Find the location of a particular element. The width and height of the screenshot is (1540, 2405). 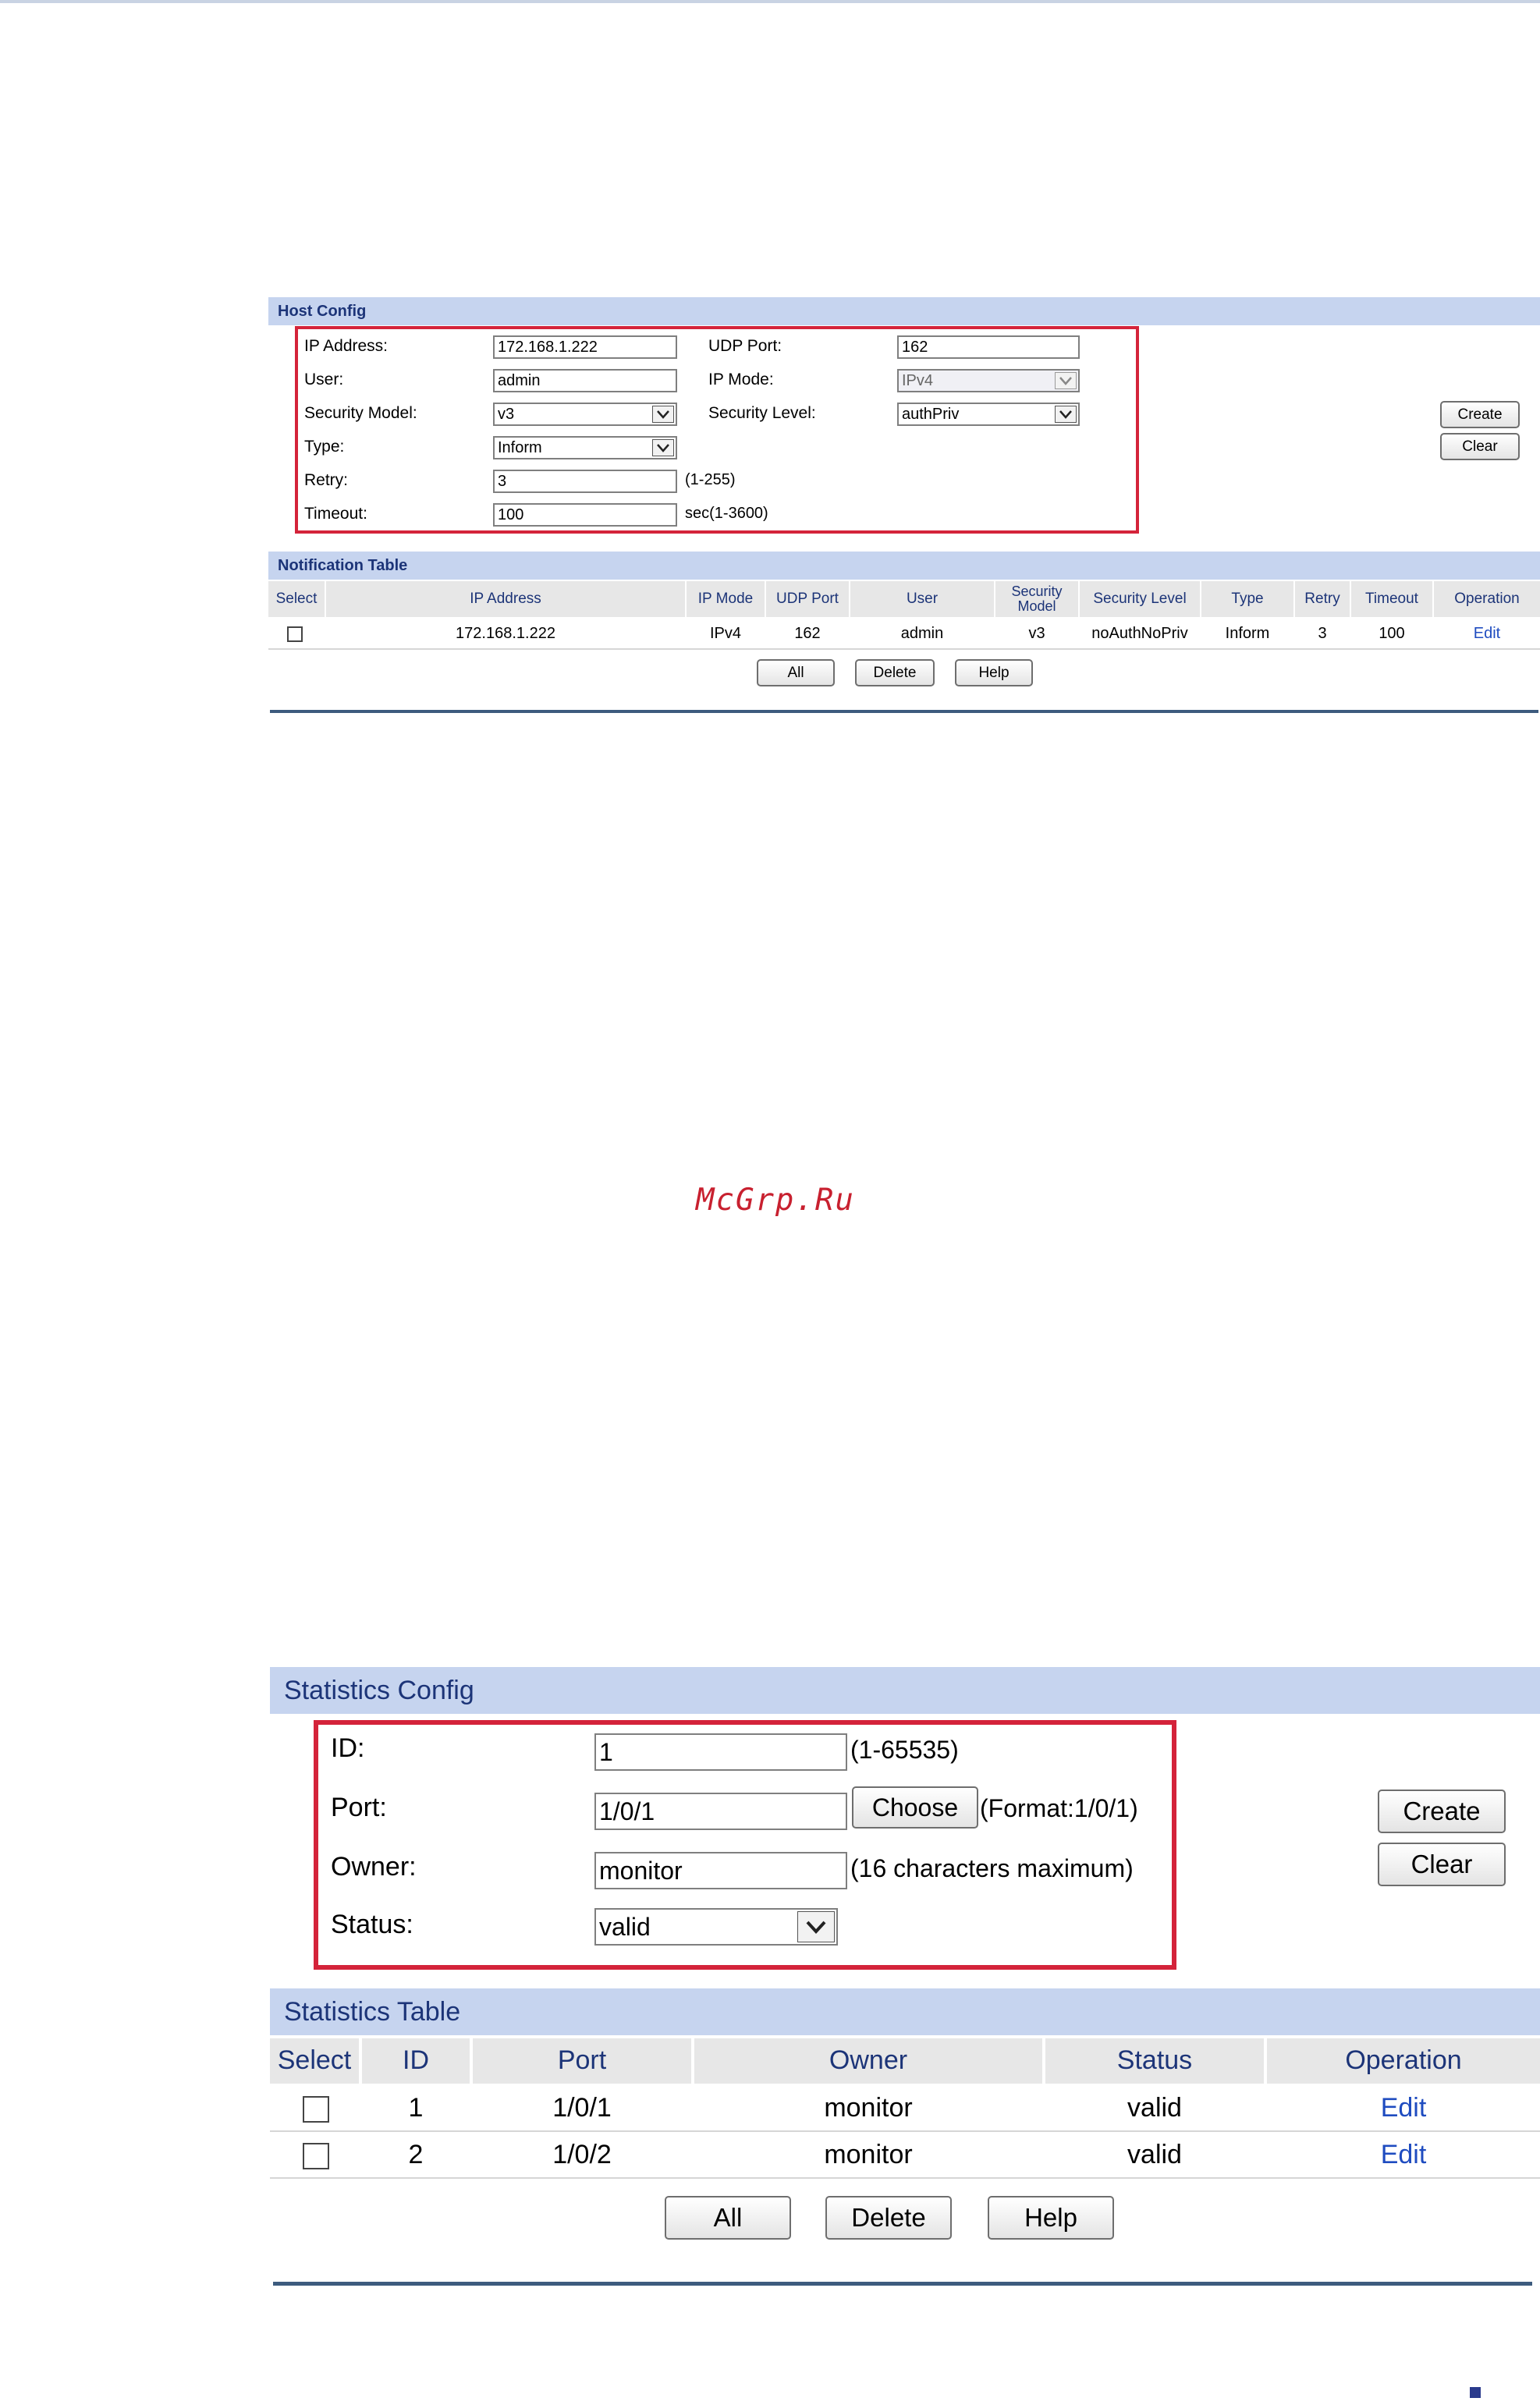

col-type: Type is located at coordinates (1247, 599).